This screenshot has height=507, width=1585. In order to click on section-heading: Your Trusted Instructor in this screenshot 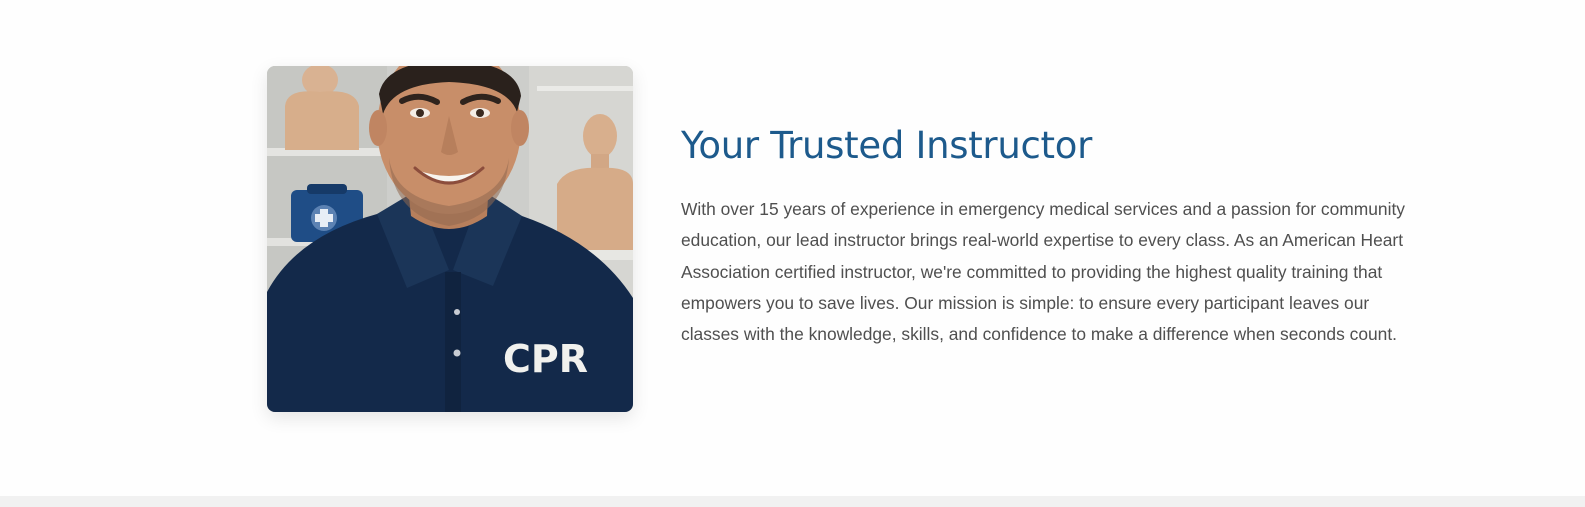, I will do `click(886, 145)`.